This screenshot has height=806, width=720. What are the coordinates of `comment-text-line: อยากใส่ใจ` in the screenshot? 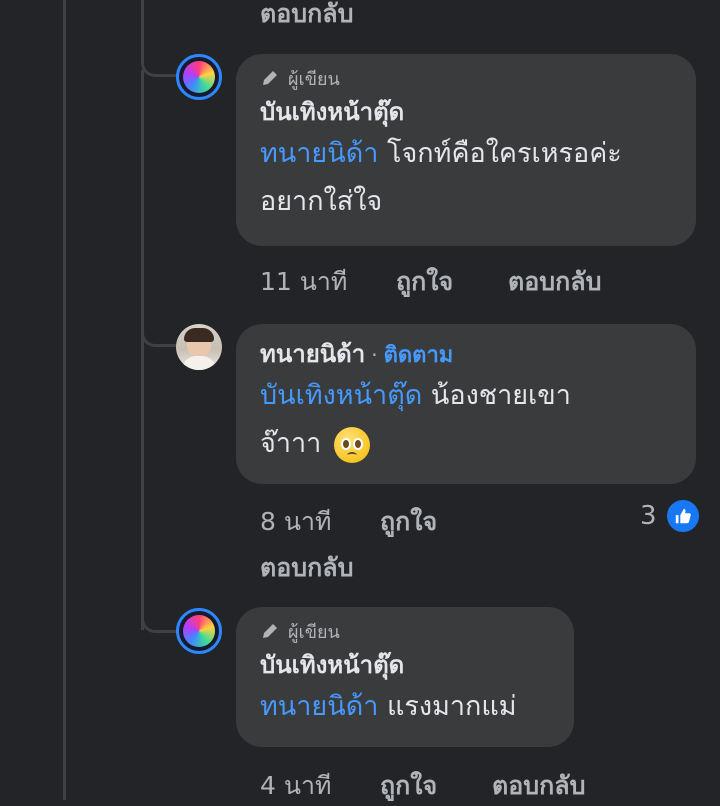 It's located at (321, 201).